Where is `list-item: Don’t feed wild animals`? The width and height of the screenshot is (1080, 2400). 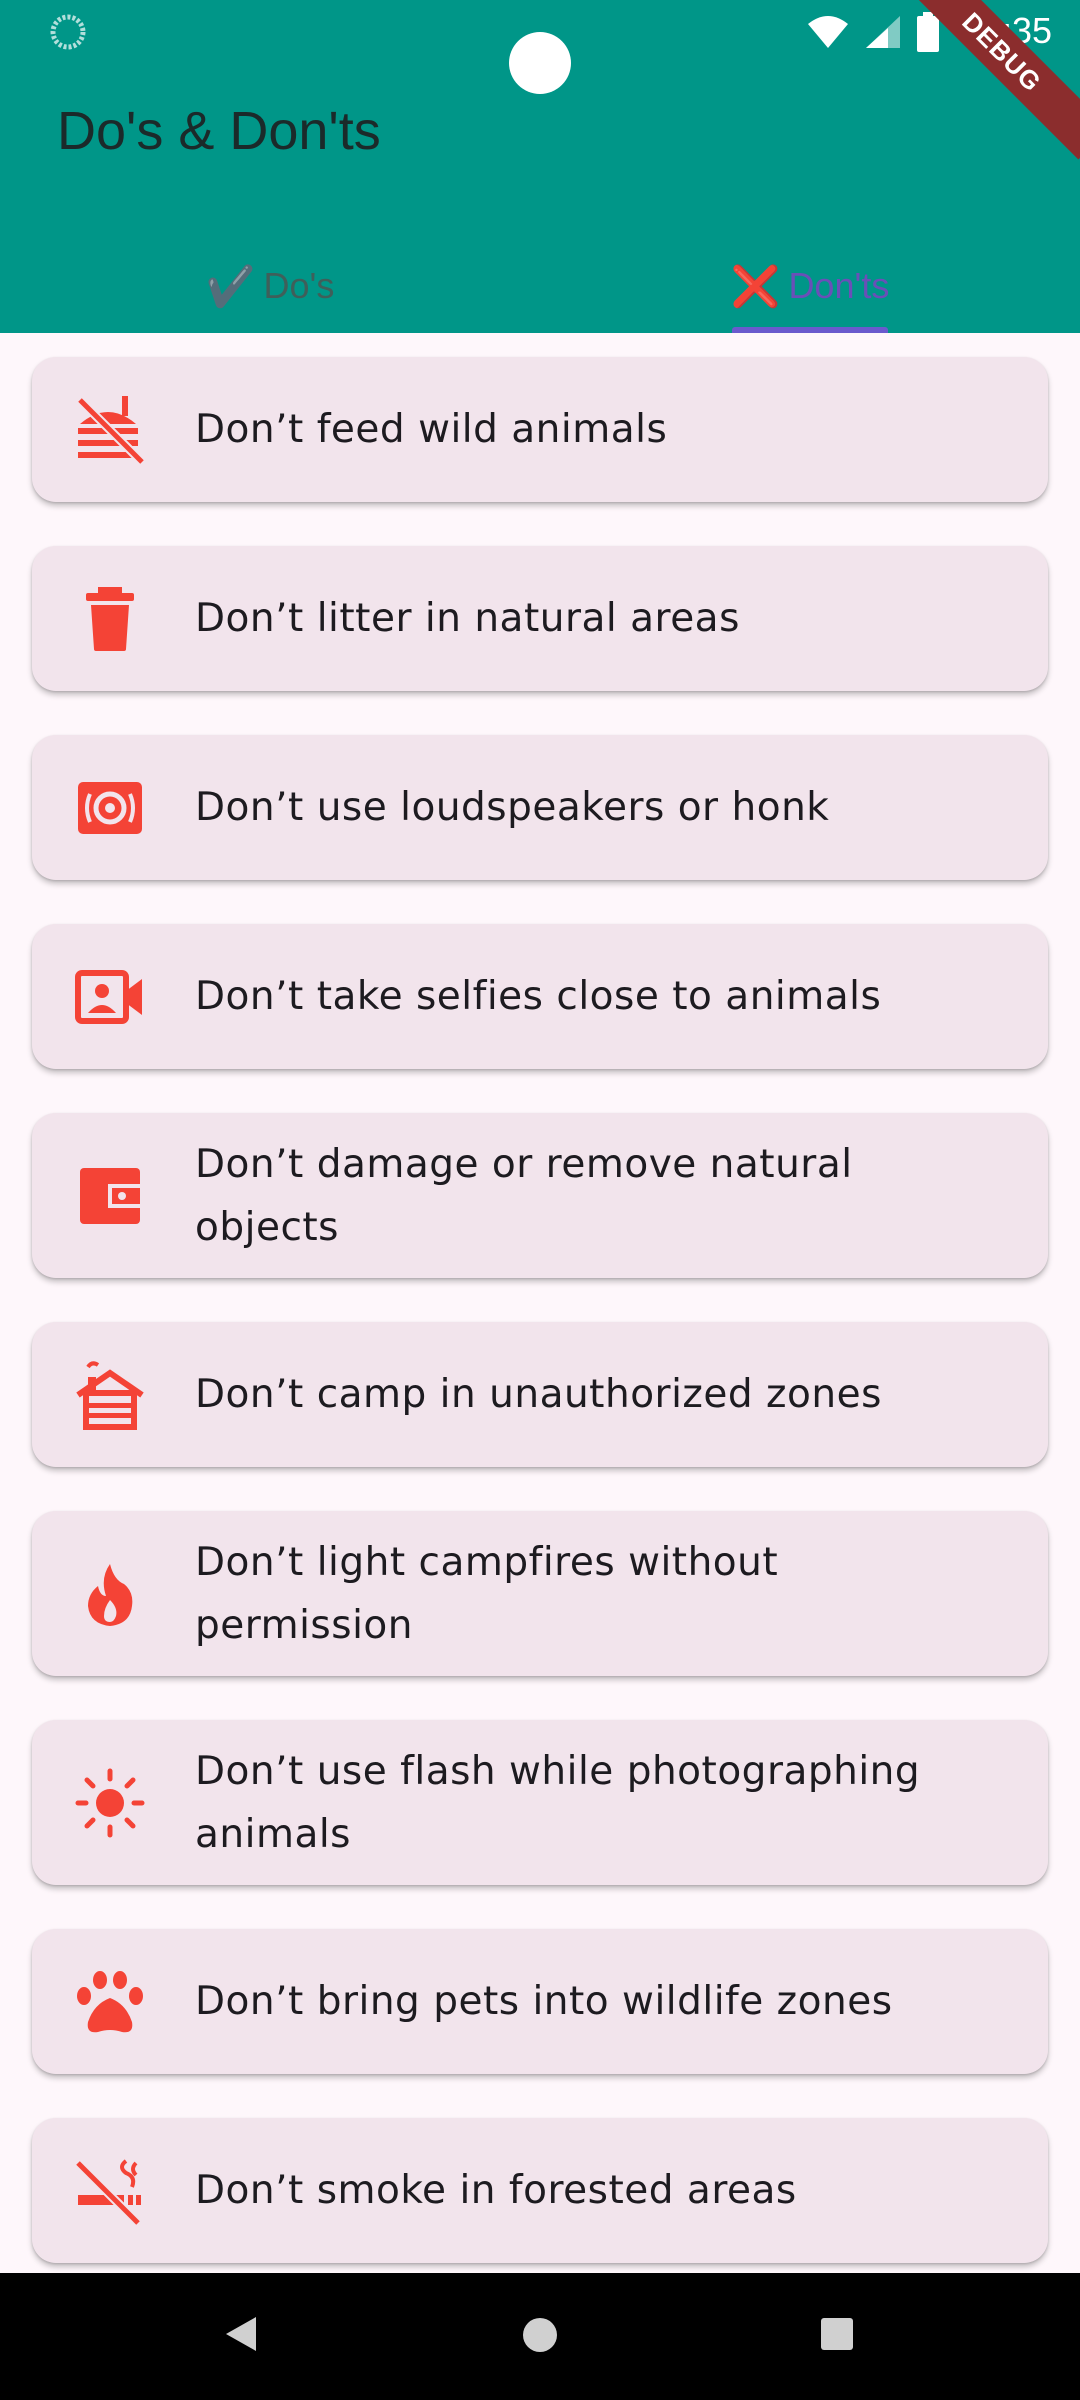
list-item: Don’t feed wild animals is located at coordinates (540, 429).